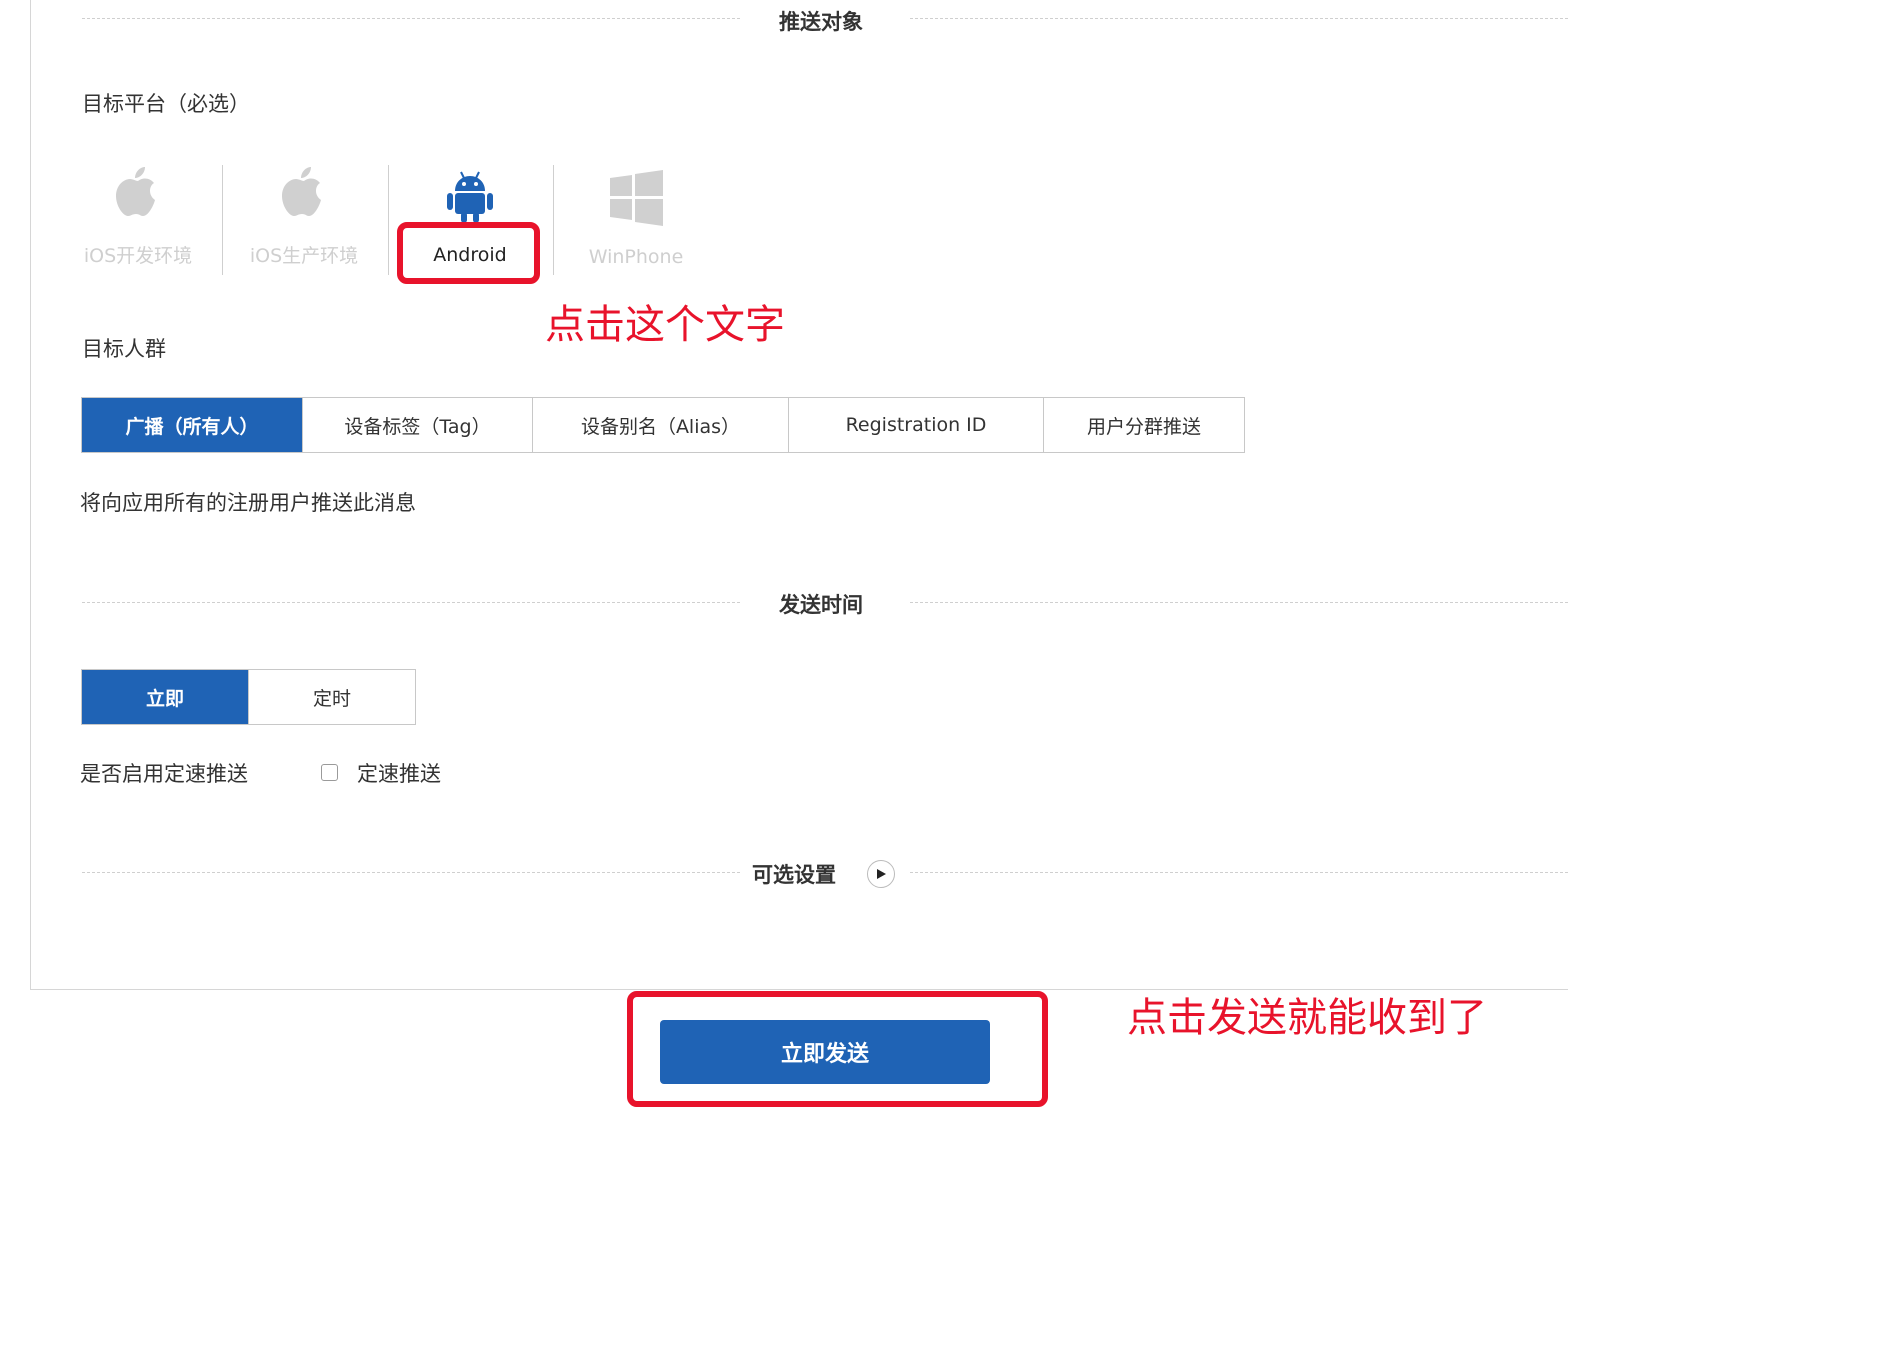  Describe the element at coordinates (192, 425) in the screenshot. I see `audience-option-broadcast: 广播（所有人）` at that location.